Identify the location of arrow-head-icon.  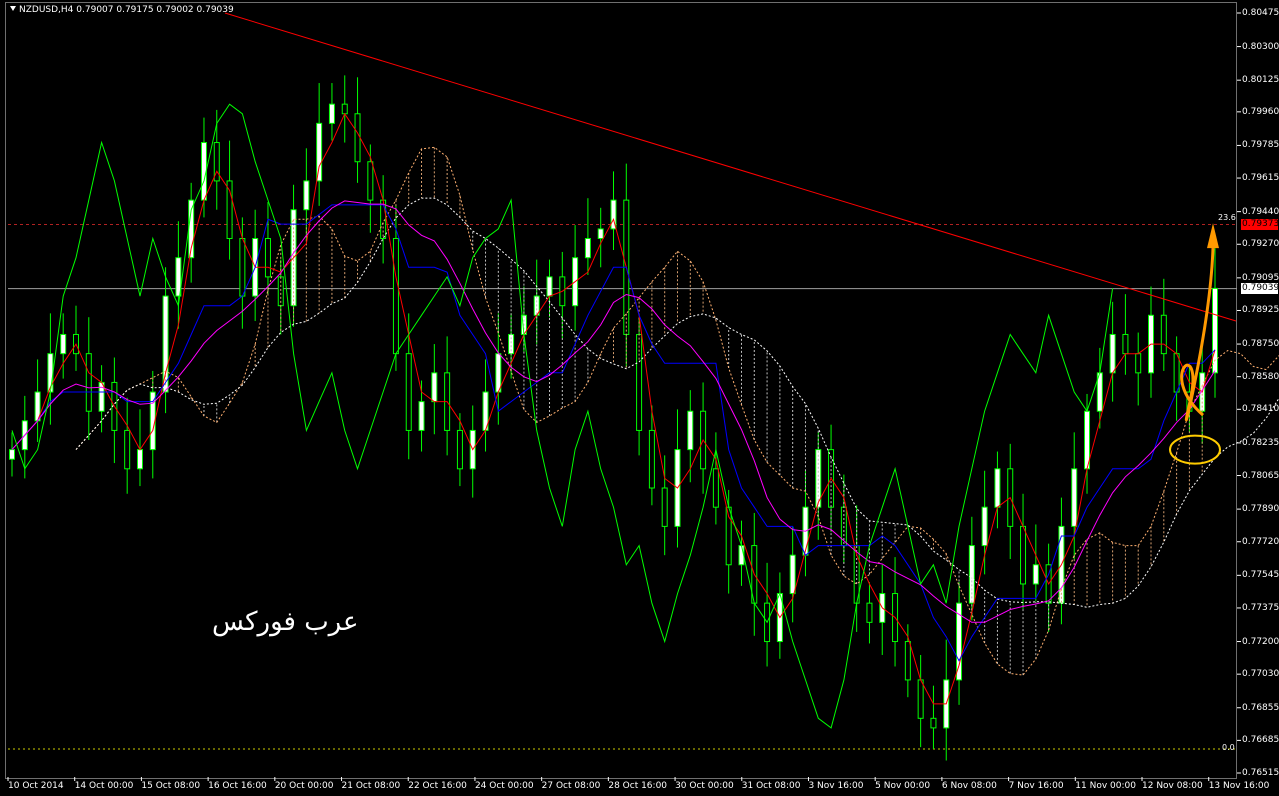
(1213, 236).